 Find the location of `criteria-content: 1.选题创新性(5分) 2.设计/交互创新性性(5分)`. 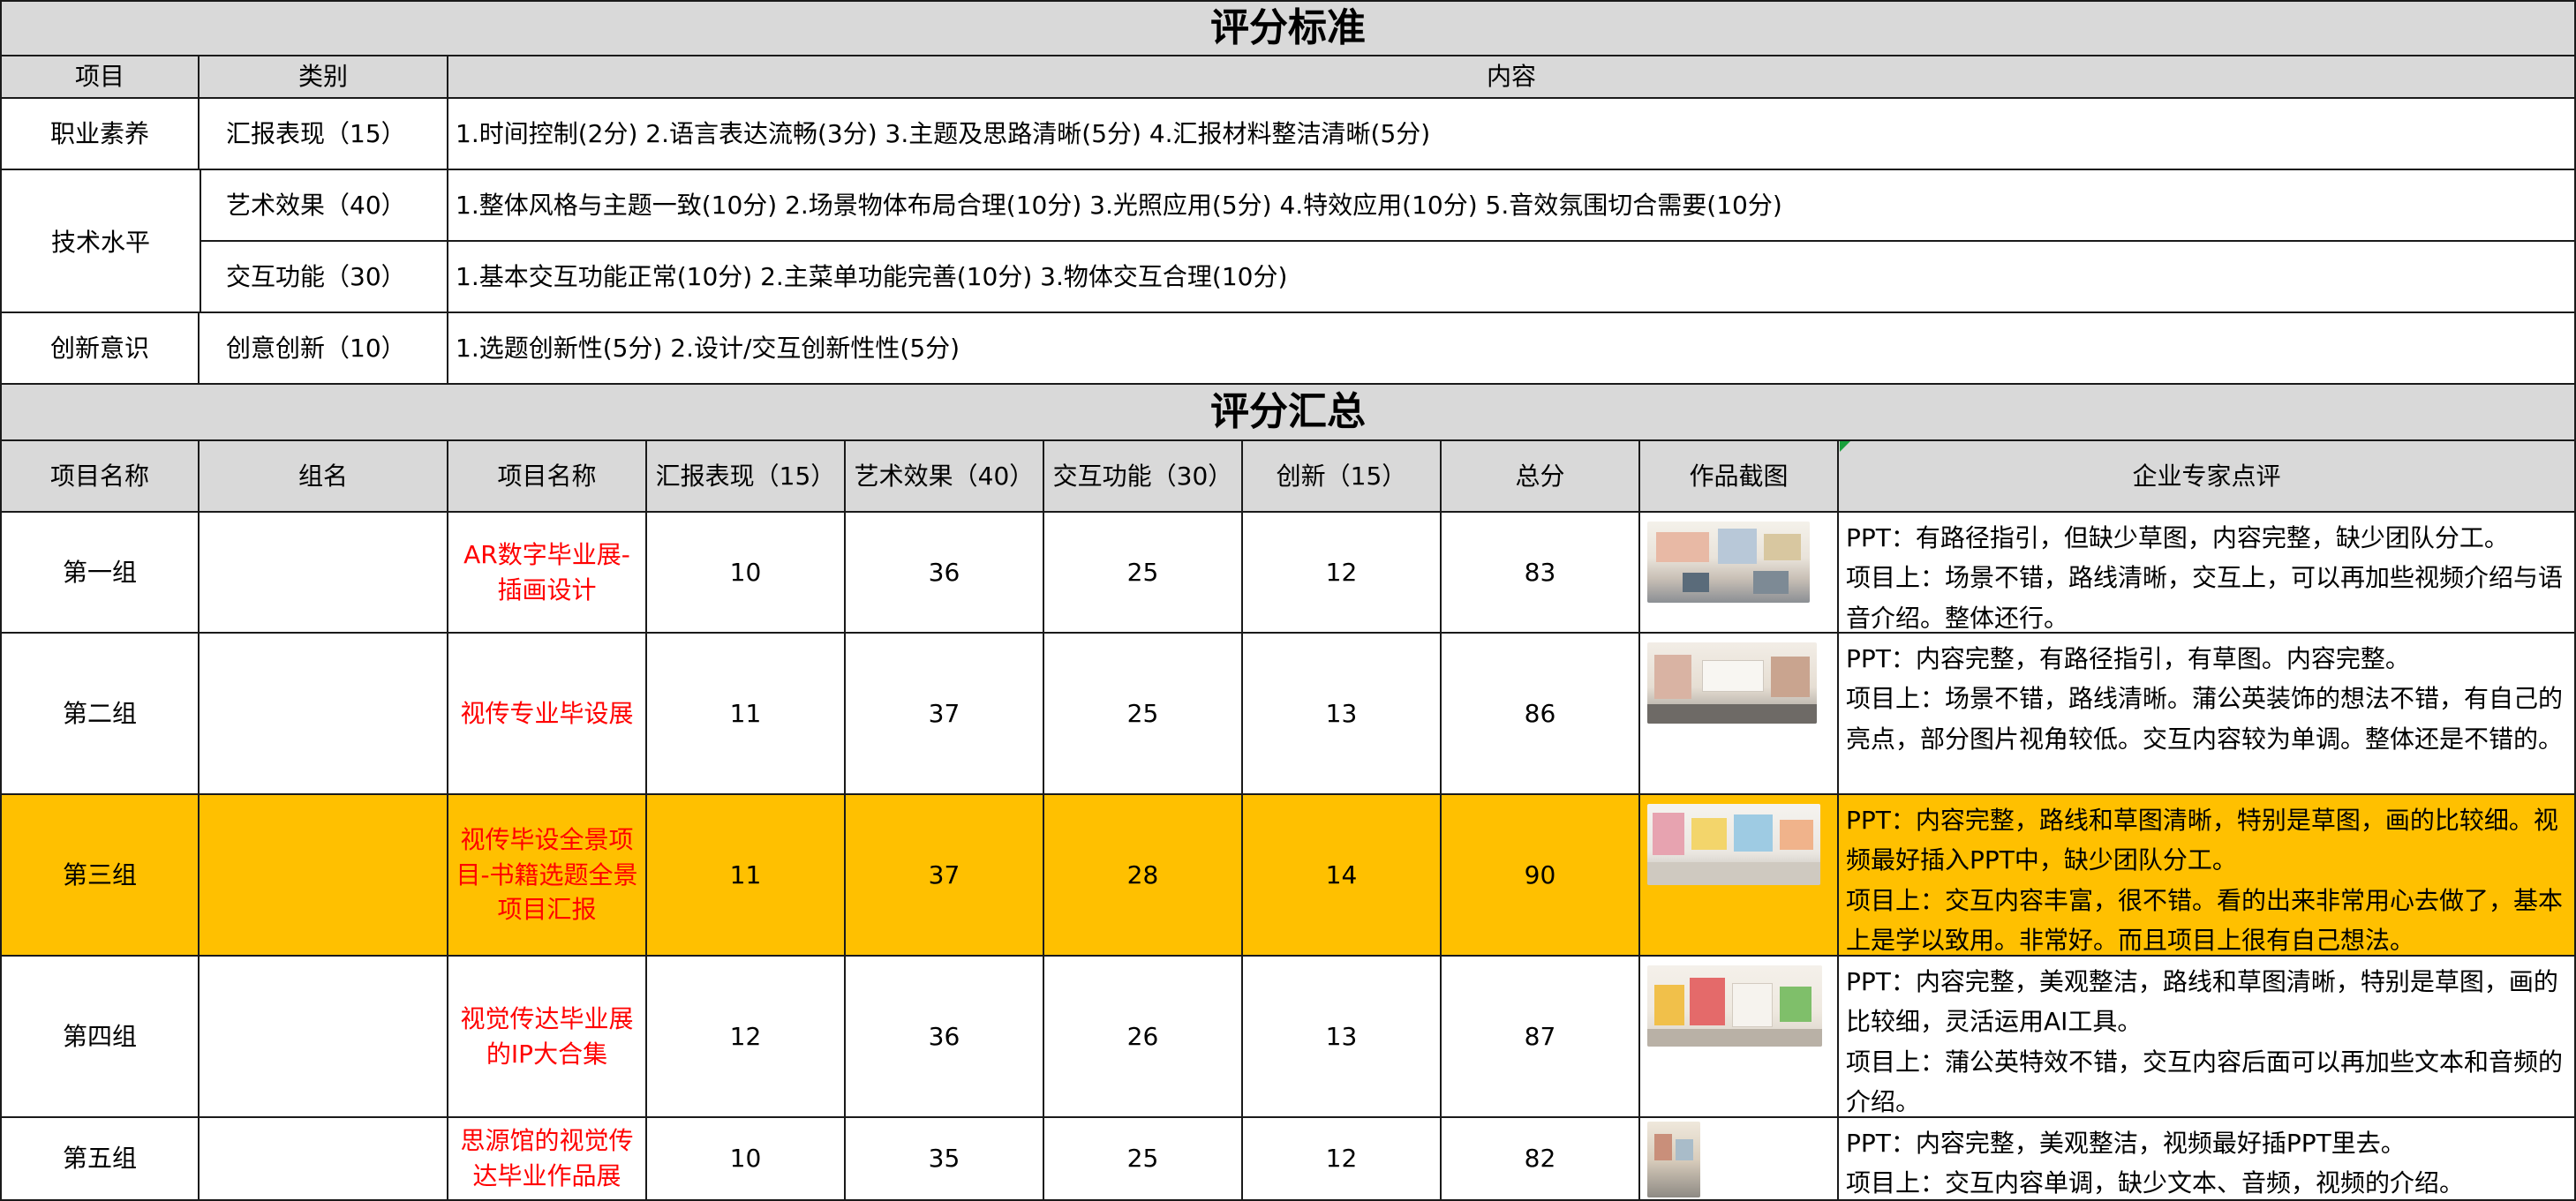

criteria-content: 1.选题创新性(5分) 2.设计/交互创新性性(5分) is located at coordinates (1512, 349).